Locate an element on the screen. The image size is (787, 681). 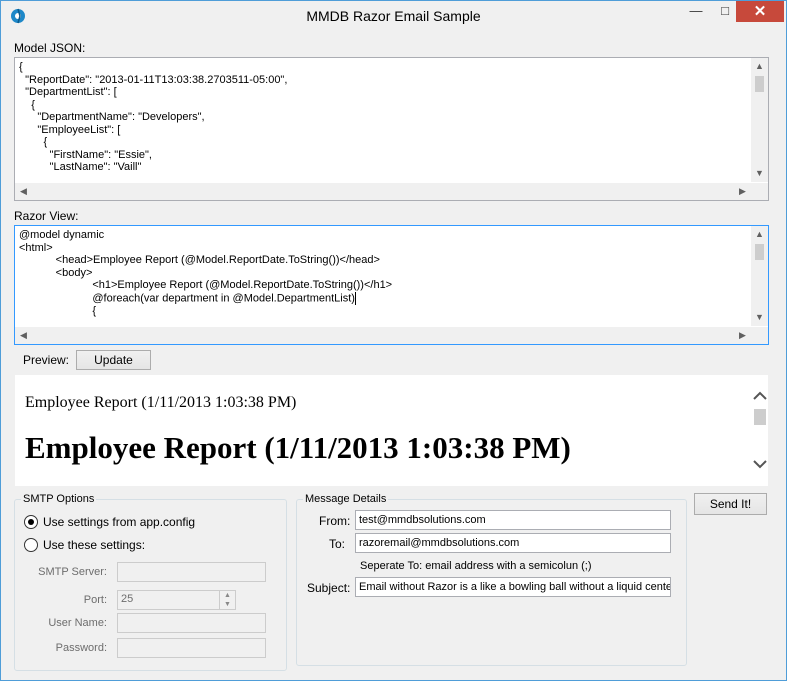
preview-paragraph: Employee Report (1/11/2013 1:03:38 PM) is located at coordinates (161, 402).